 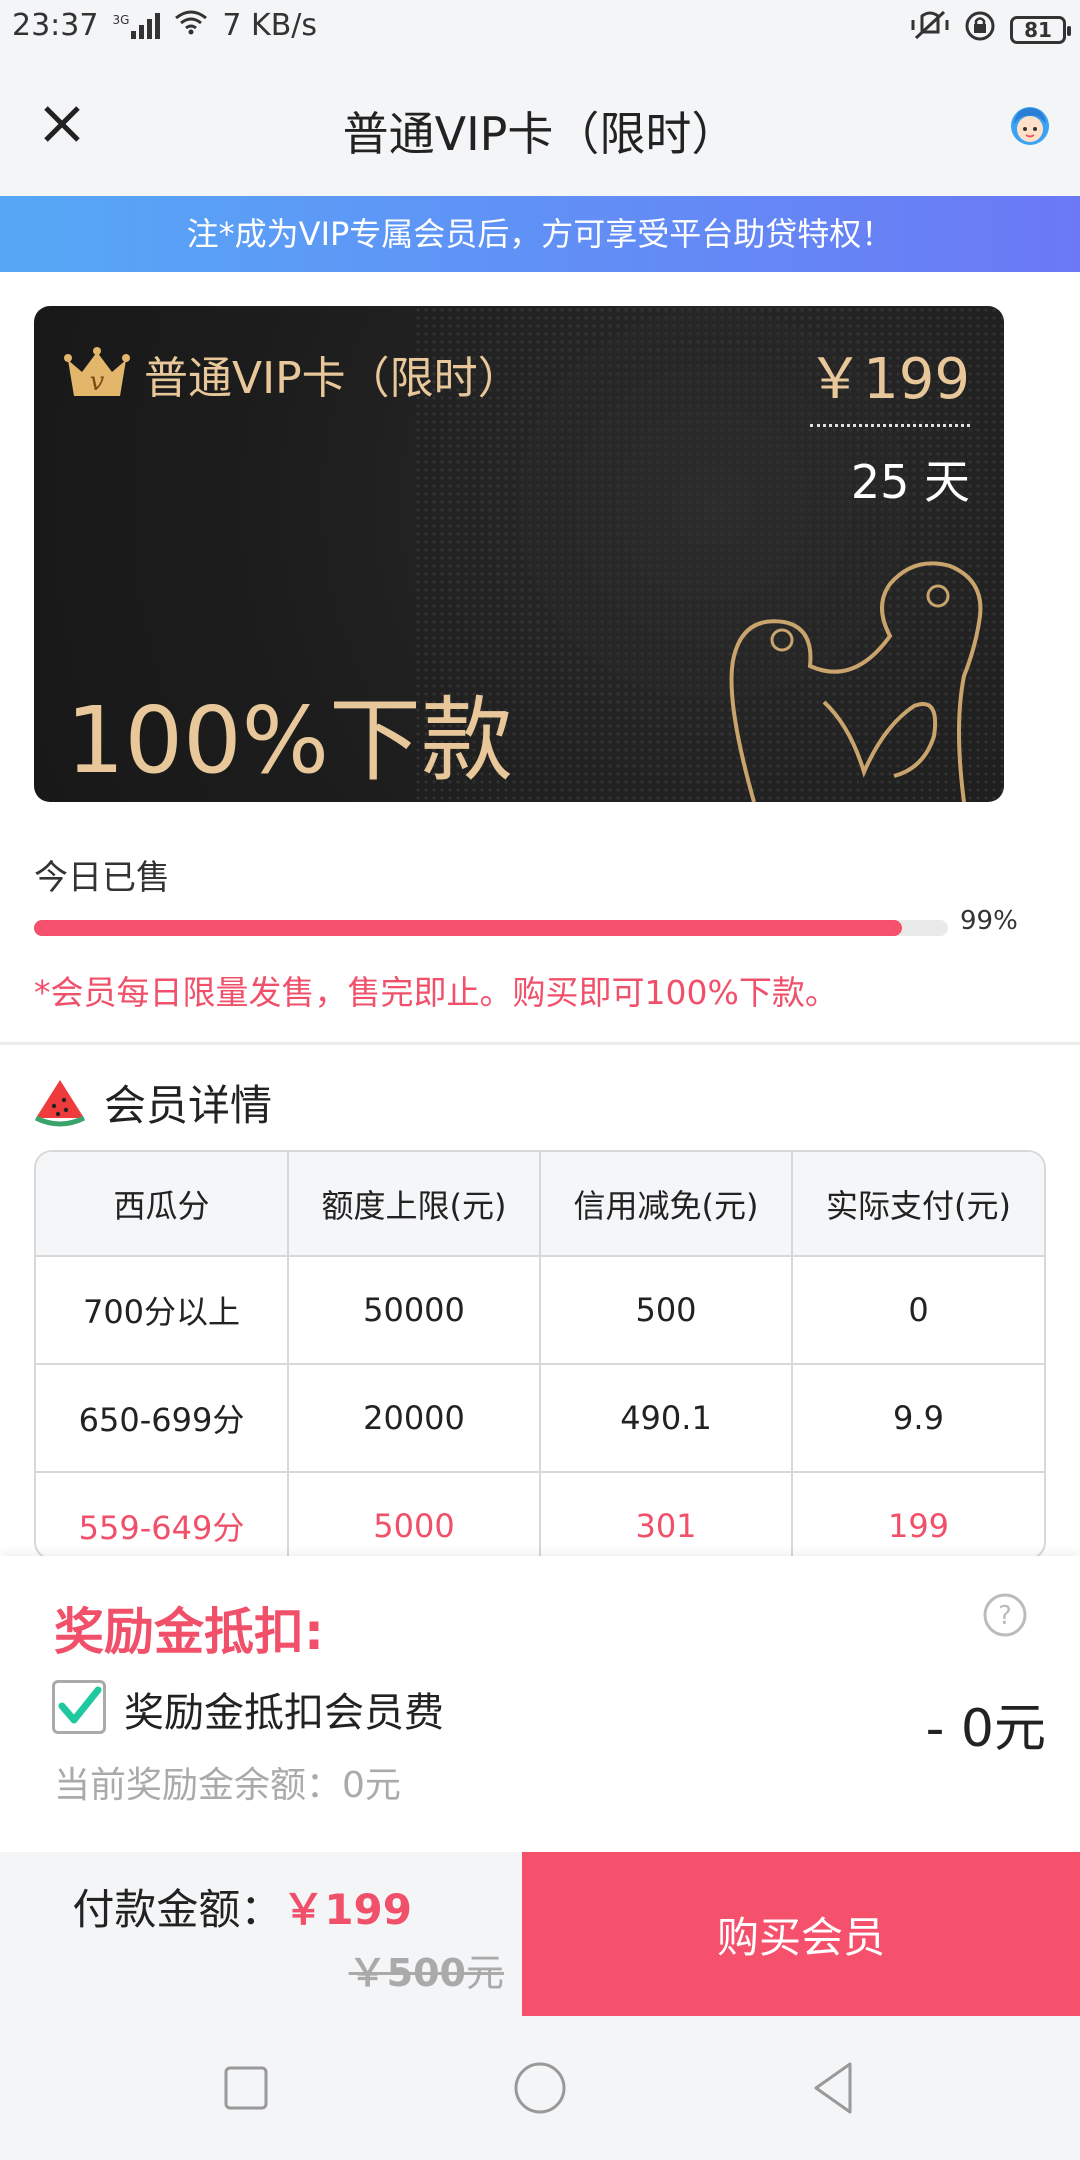 What do you see at coordinates (540, 234) in the screenshot?
I see `notice-banner: 注*成为VIP专属会员后，方可享受平台助贷特权！` at bounding box center [540, 234].